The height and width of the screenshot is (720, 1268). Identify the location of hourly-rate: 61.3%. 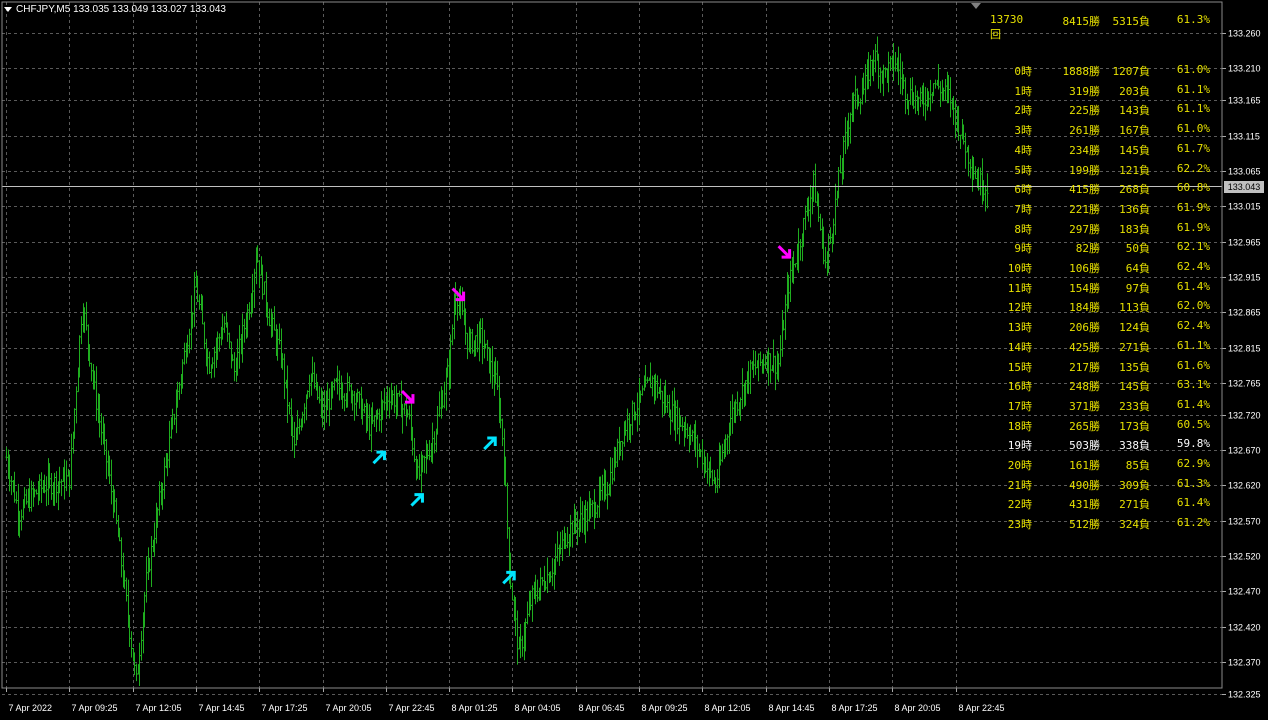
(1193, 483).